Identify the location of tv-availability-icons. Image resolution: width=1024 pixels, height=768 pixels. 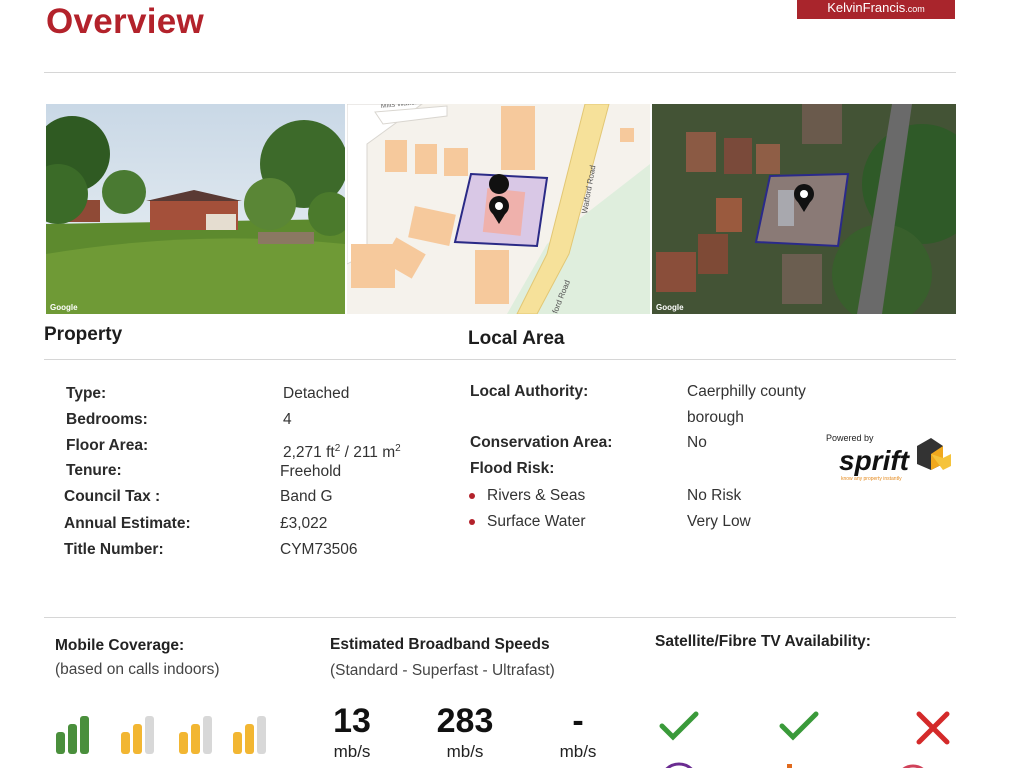
(805, 737).